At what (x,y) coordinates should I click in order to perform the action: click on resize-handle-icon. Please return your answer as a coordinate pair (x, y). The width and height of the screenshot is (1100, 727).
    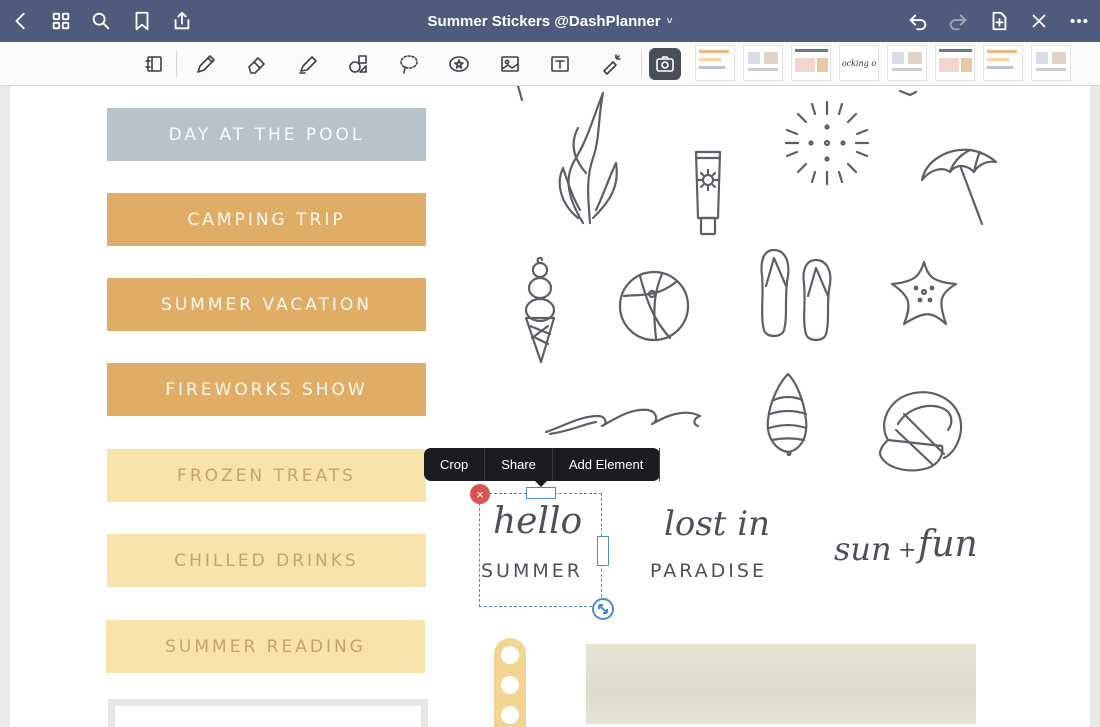
    Looking at the image, I should click on (603, 609).